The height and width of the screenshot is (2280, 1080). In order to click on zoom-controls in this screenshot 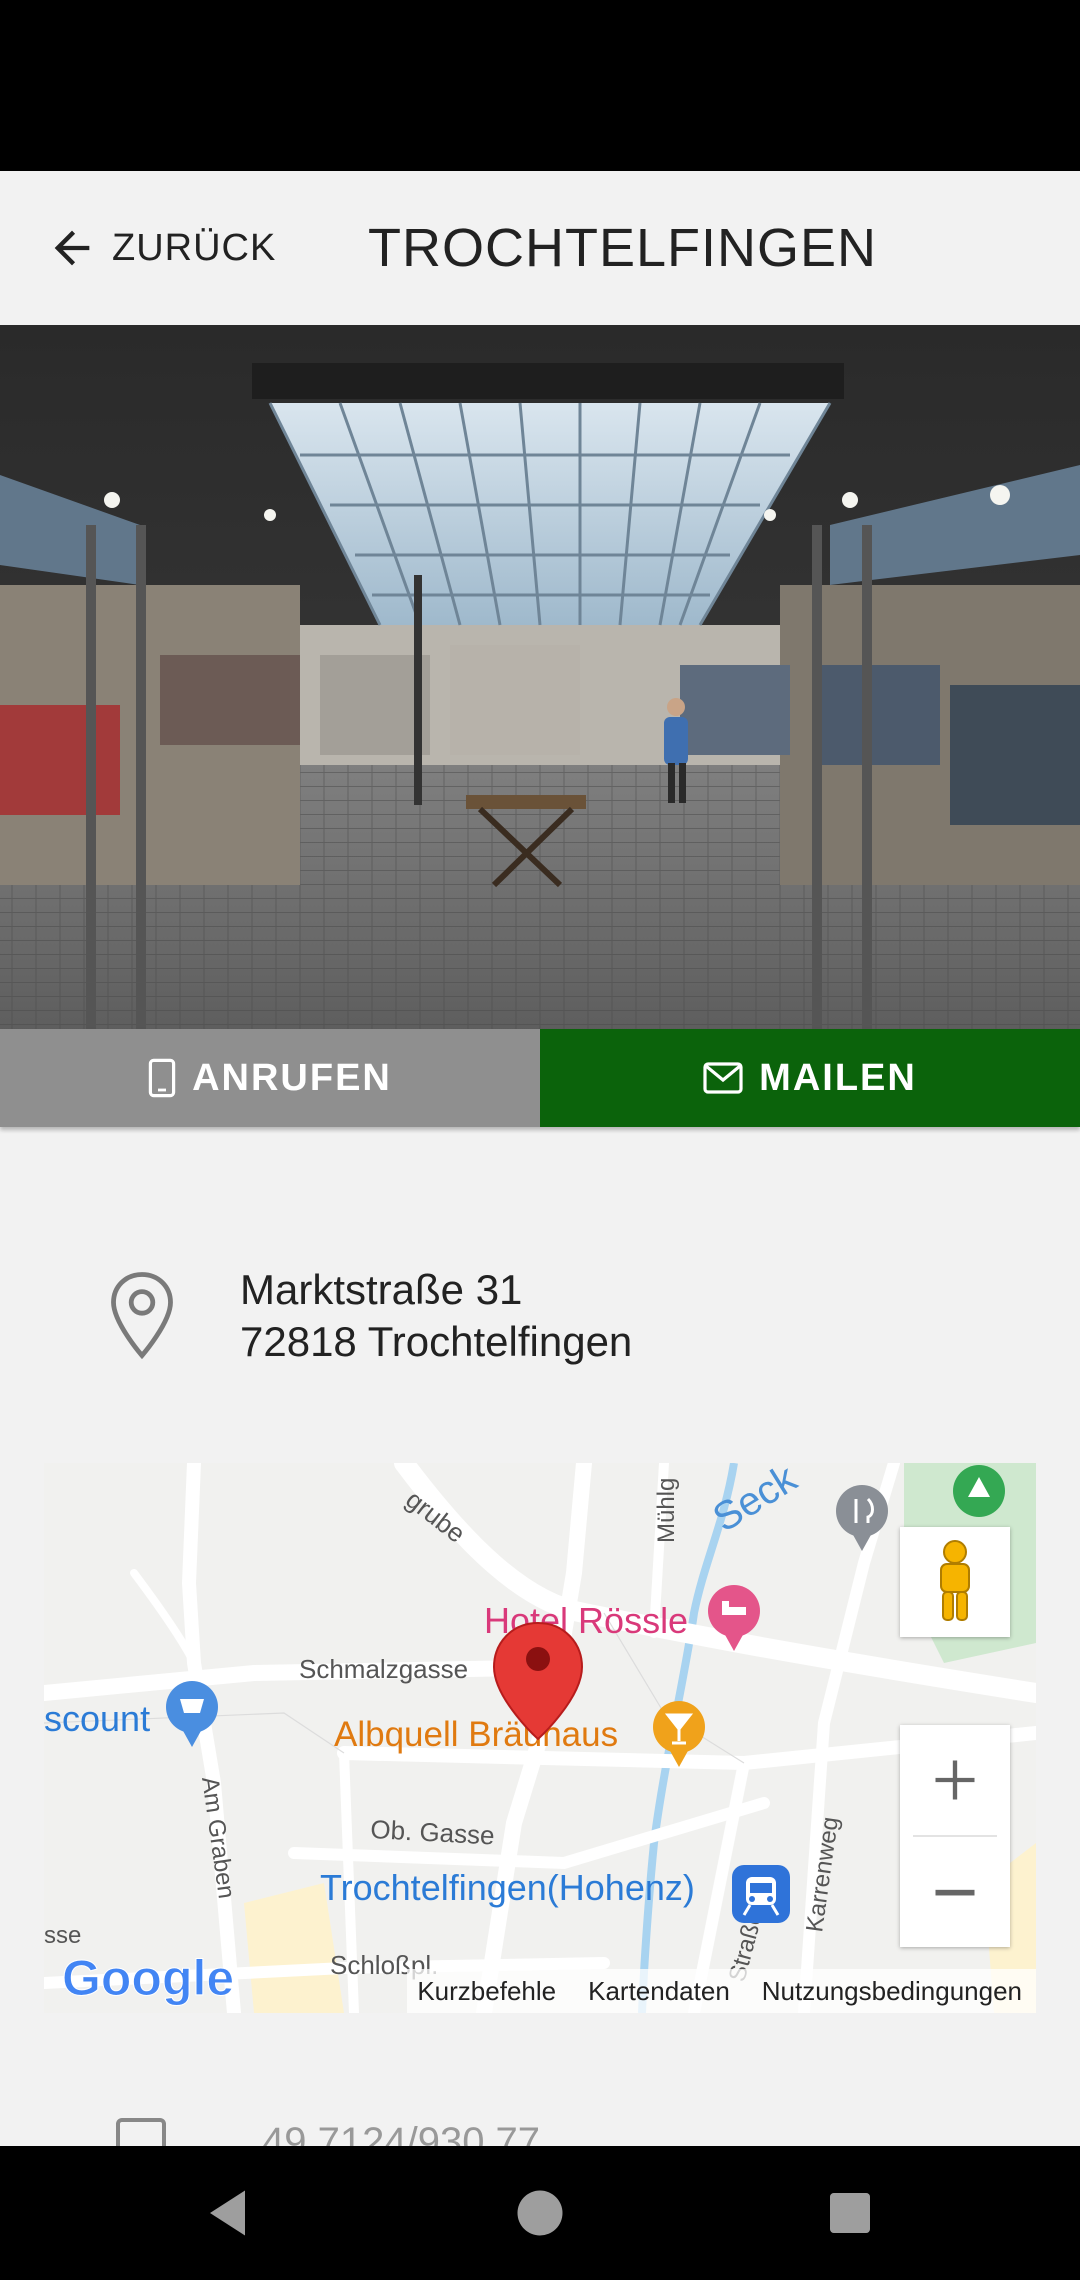, I will do `click(955, 1836)`.